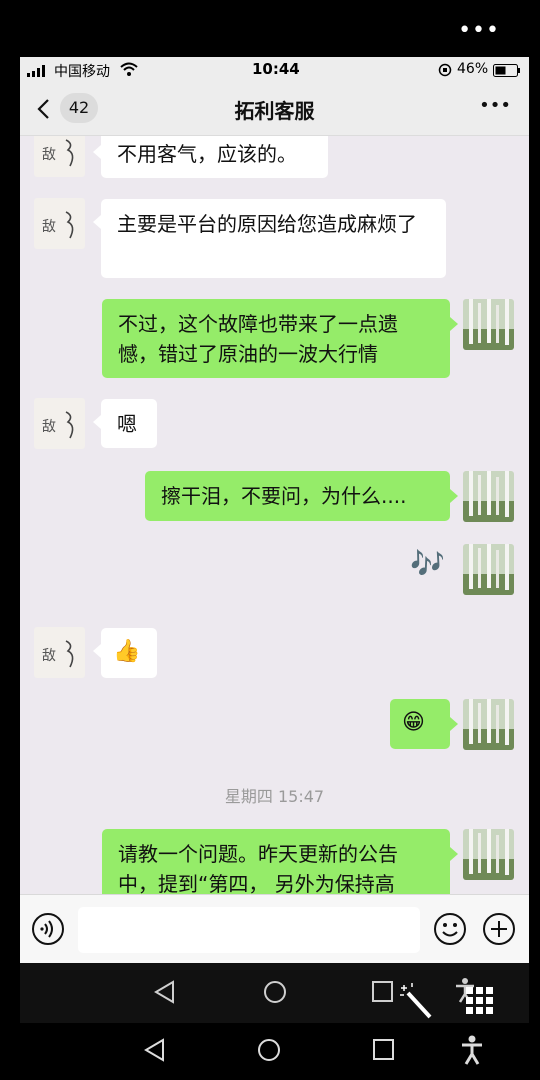 This screenshot has height=1080, width=540. I want to click on top-more-button: •••, so click(479, 30).